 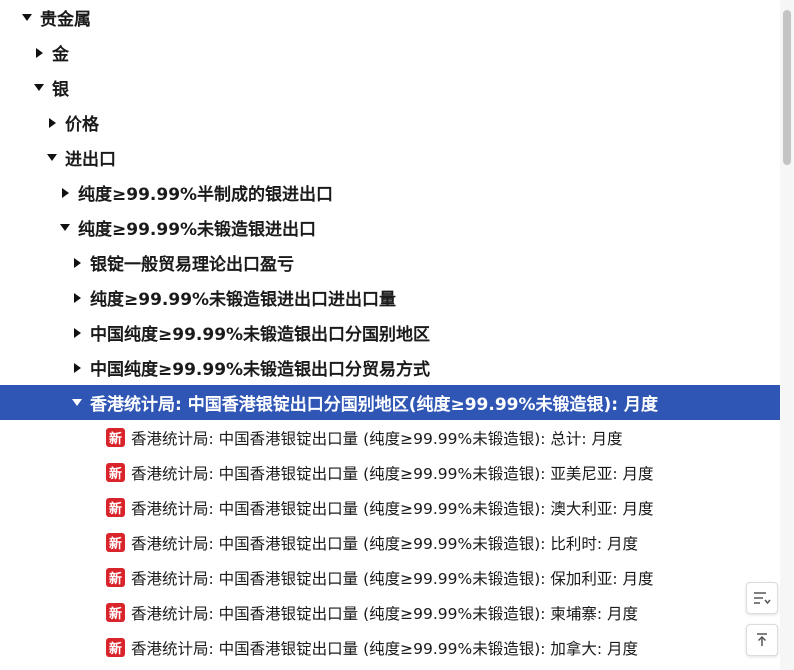 I want to click on tree-node-gold: 金, so click(x=394, y=52).